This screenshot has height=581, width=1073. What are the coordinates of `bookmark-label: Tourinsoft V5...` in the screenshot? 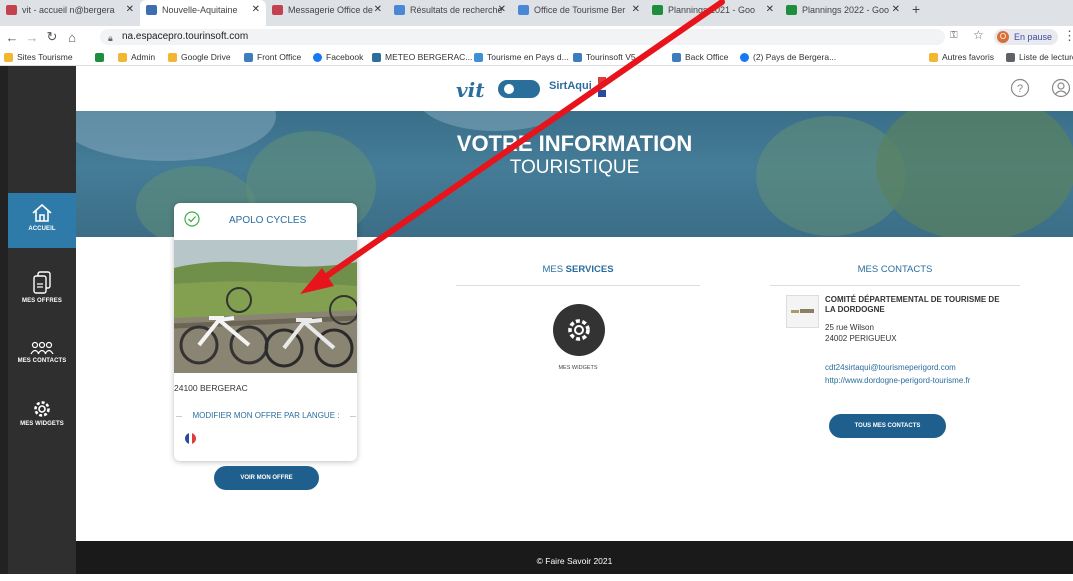 It's located at (614, 57).